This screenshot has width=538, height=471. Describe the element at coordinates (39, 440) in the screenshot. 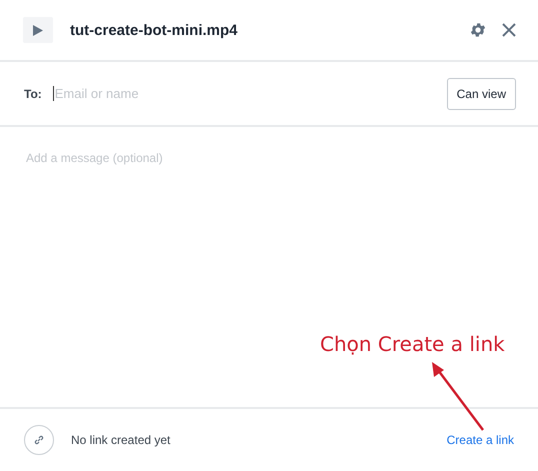

I see `link-icon` at that location.